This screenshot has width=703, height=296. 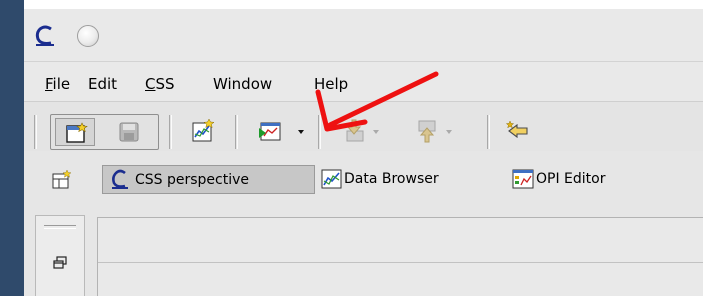 I want to click on menu-help: Help, so click(x=331, y=84).